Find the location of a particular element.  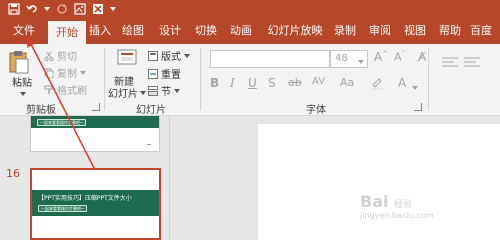

clear-format-icon: A̸ is located at coordinates (422, 57).